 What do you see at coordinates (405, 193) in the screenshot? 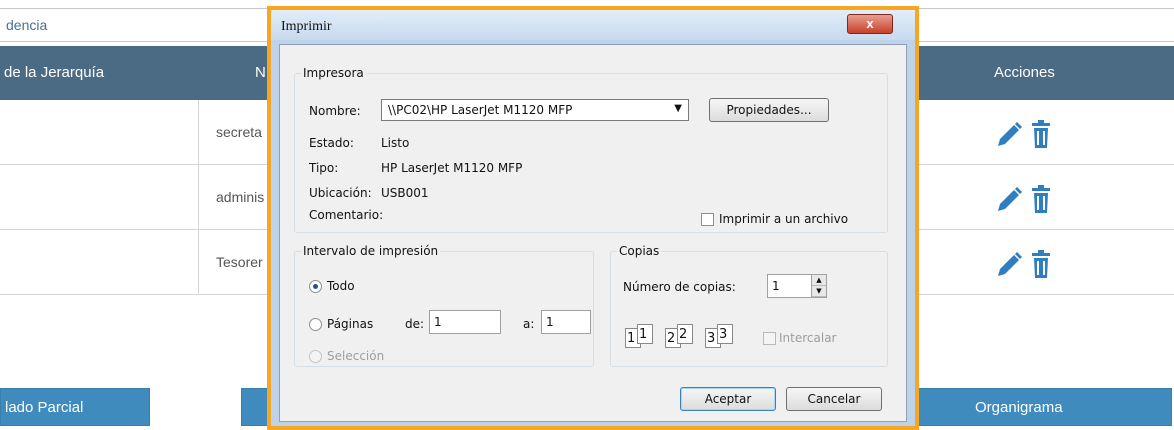
I see `location-value: USB001` at bounding box center [405, 193].